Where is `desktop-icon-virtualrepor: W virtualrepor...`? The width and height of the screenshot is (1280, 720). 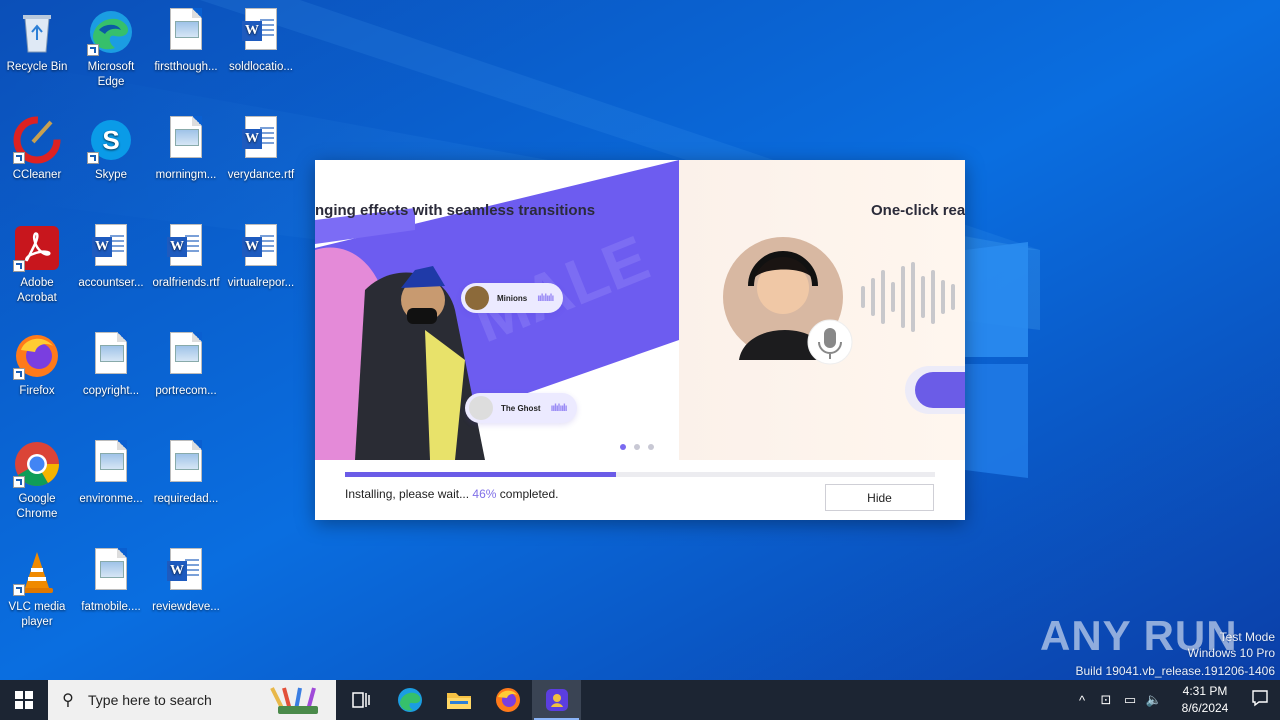 desktop-icon-virtualrepor: W virtualrepor... is located at coordinates (261, 257).